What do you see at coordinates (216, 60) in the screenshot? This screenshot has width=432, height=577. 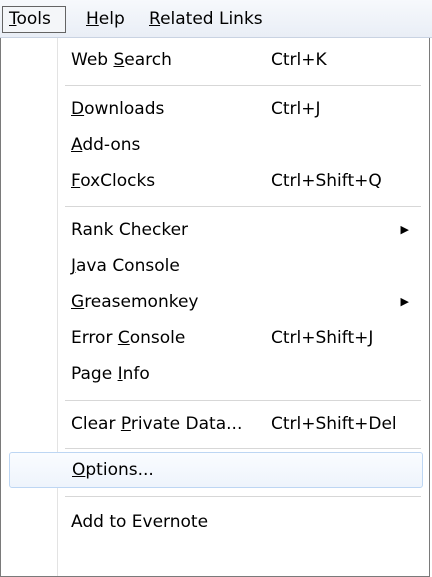 I see `menu-item-web-search: Web Search Ctrl+K` at bounding box center [216, 60].